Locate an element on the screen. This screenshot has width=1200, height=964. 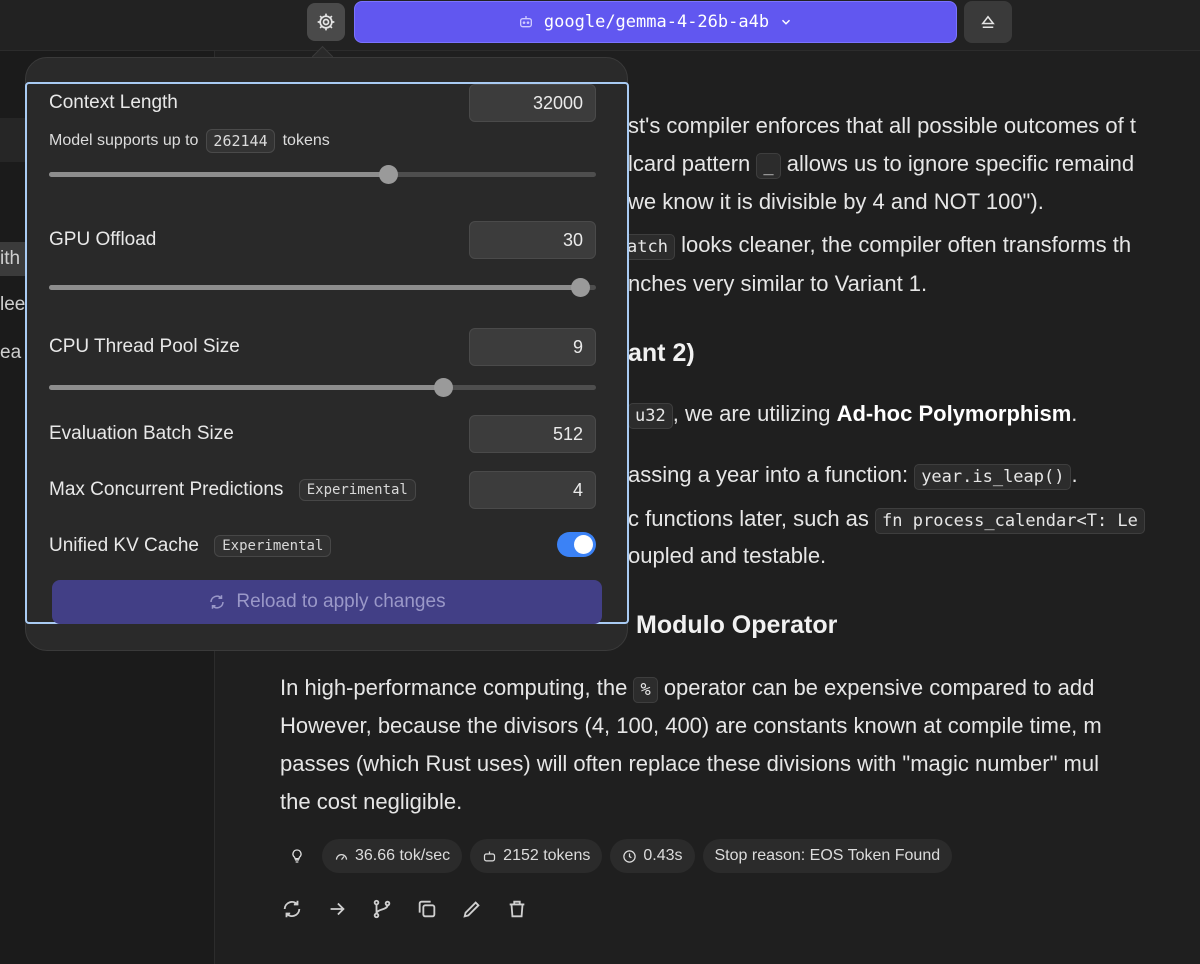
section-heading: ant 2) is located at coordinates (661, 353).